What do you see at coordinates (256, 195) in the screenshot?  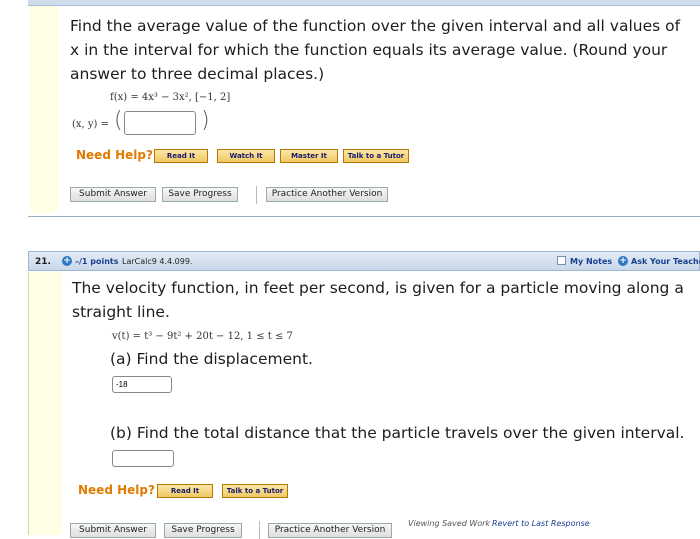 I see `q20-button-separator` at bounding box center [256, 195].